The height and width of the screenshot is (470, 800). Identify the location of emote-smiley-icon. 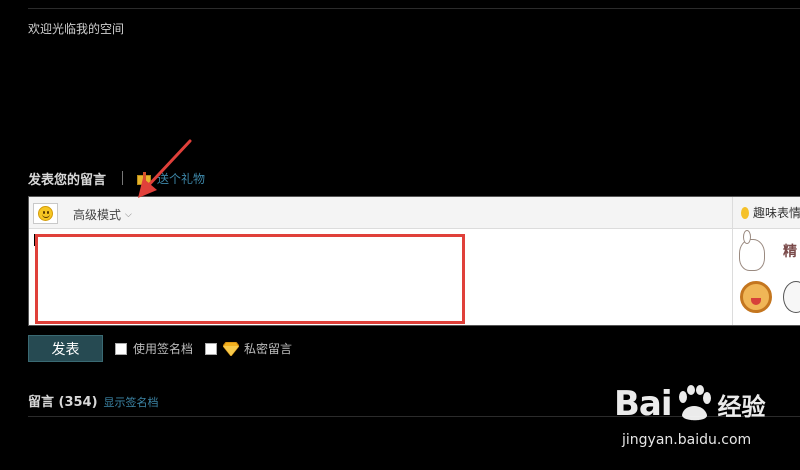
(745, 212).